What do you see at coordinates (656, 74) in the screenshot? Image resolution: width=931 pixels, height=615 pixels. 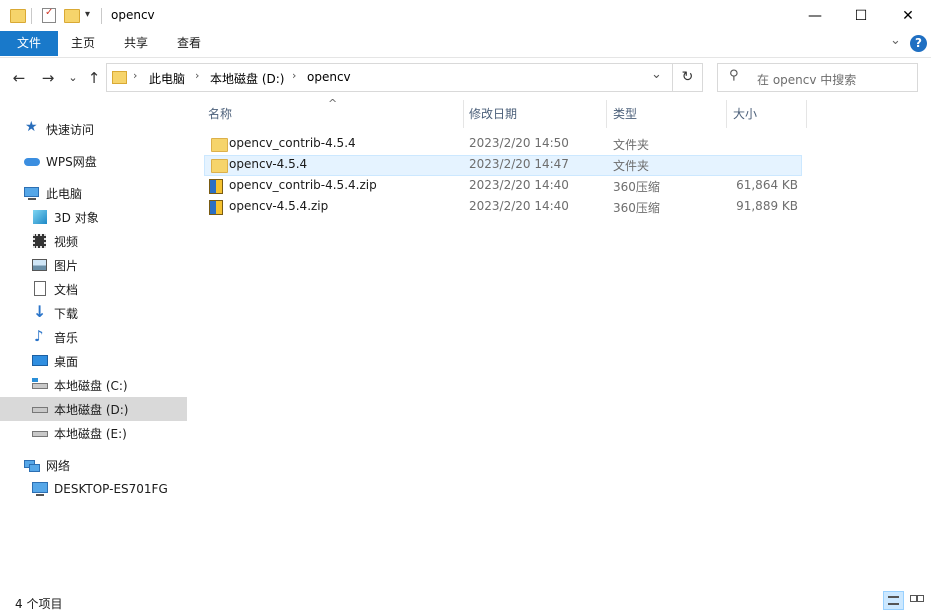 I see `address-dropdown-icon: ⌄` at bounding box center [656, 74].